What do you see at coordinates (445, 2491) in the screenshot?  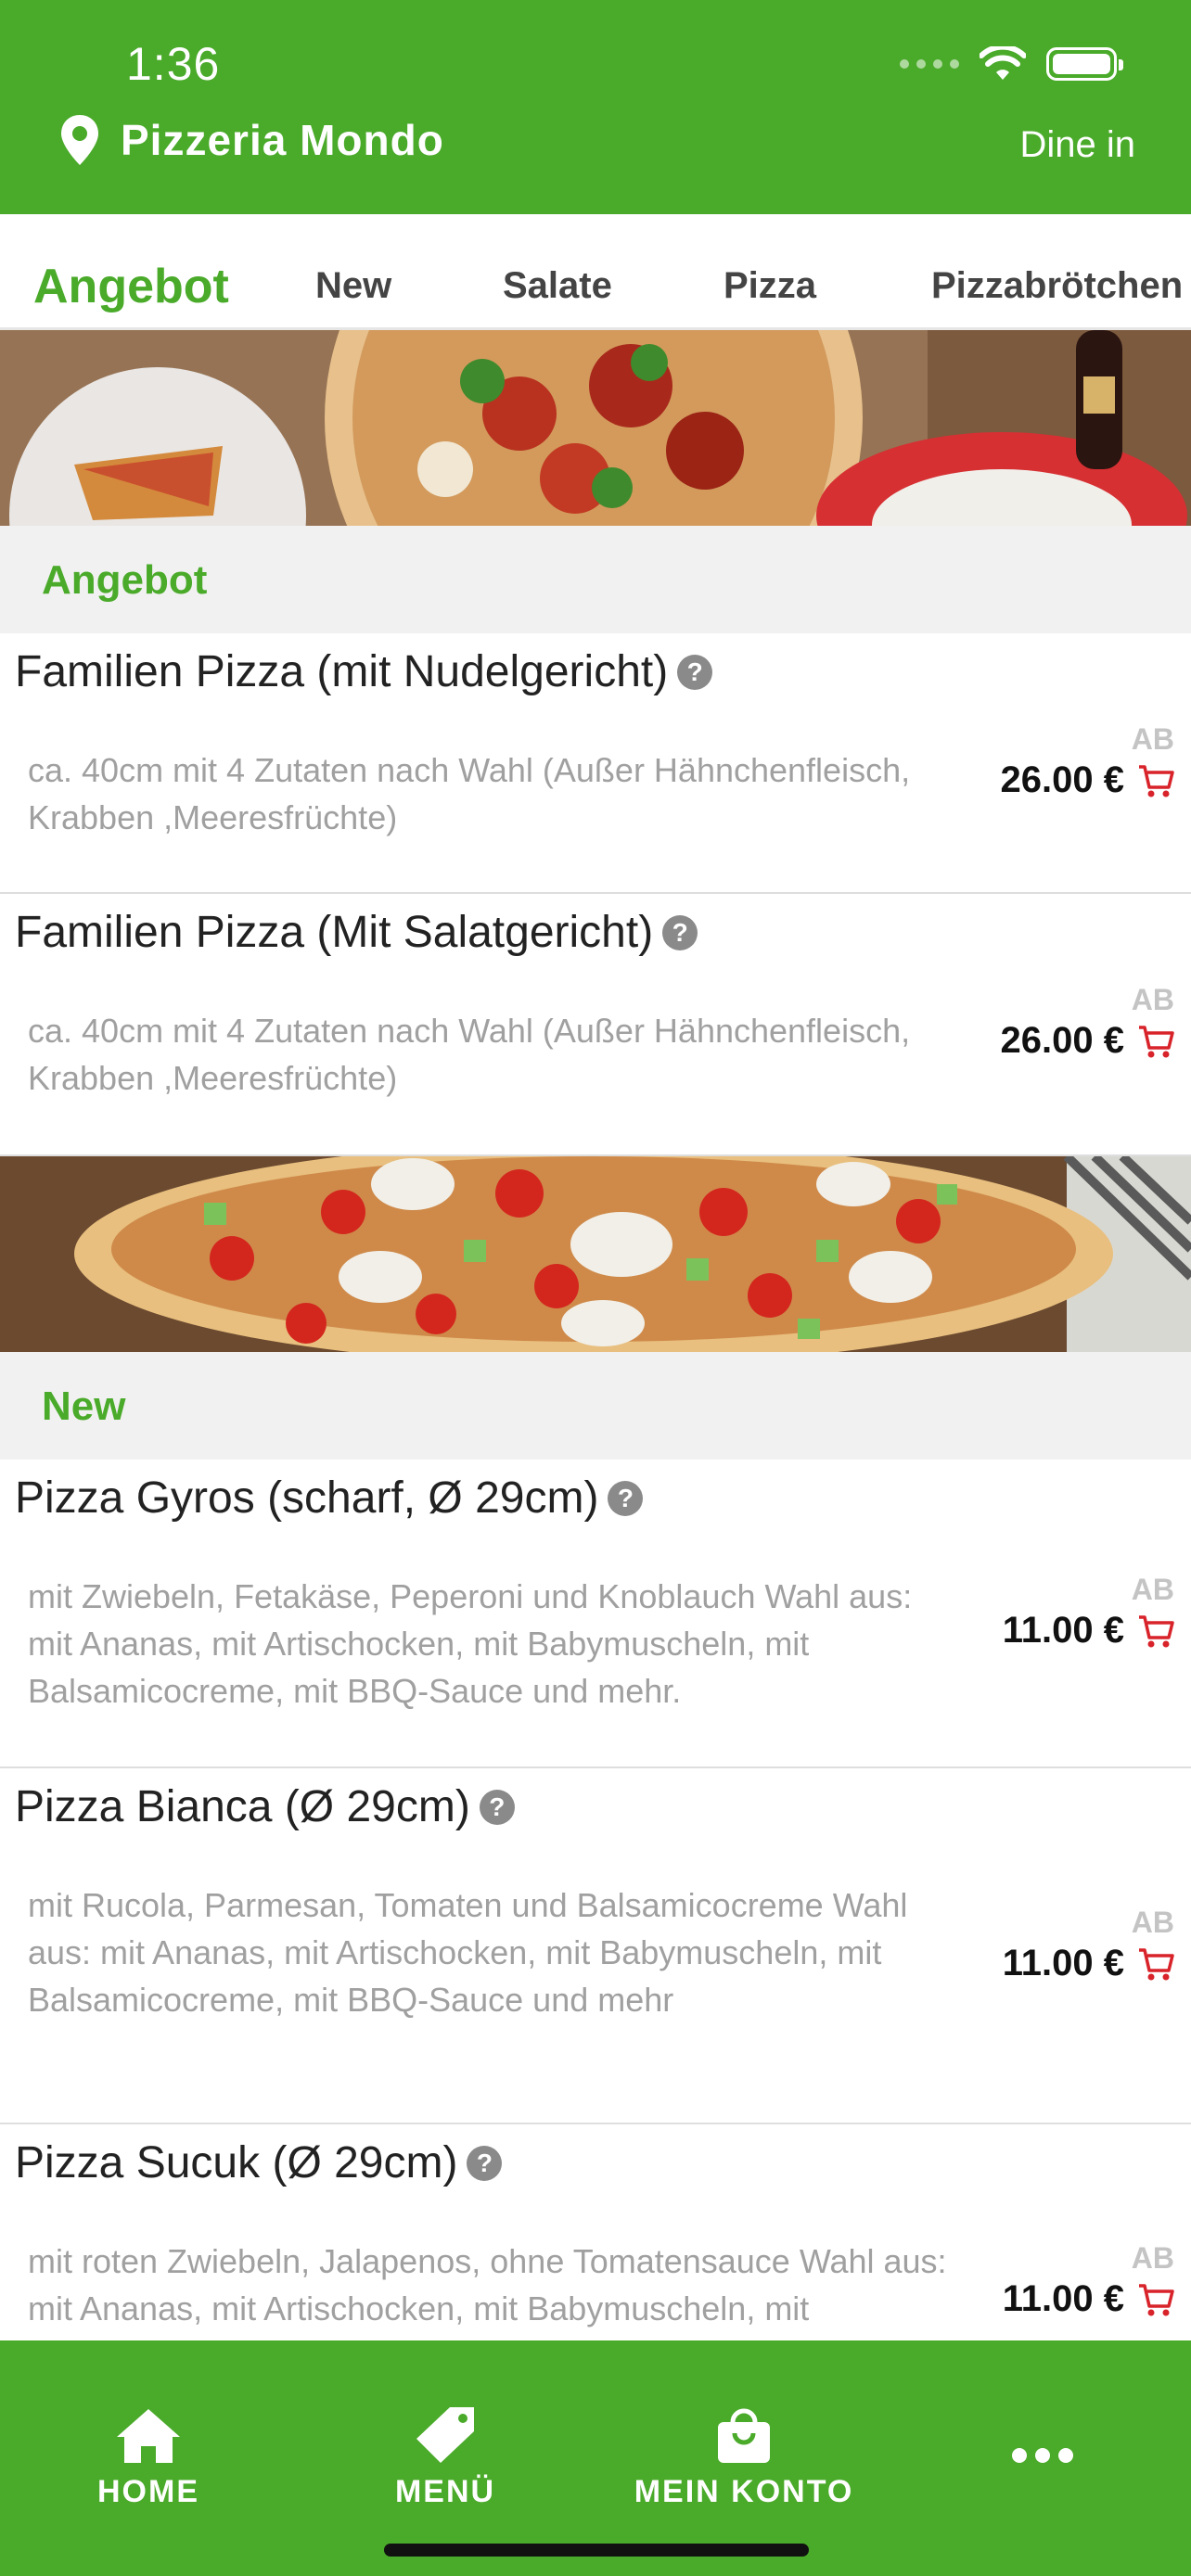 I see `nav-label: MENÜ` at bounding box center [445, 2491].